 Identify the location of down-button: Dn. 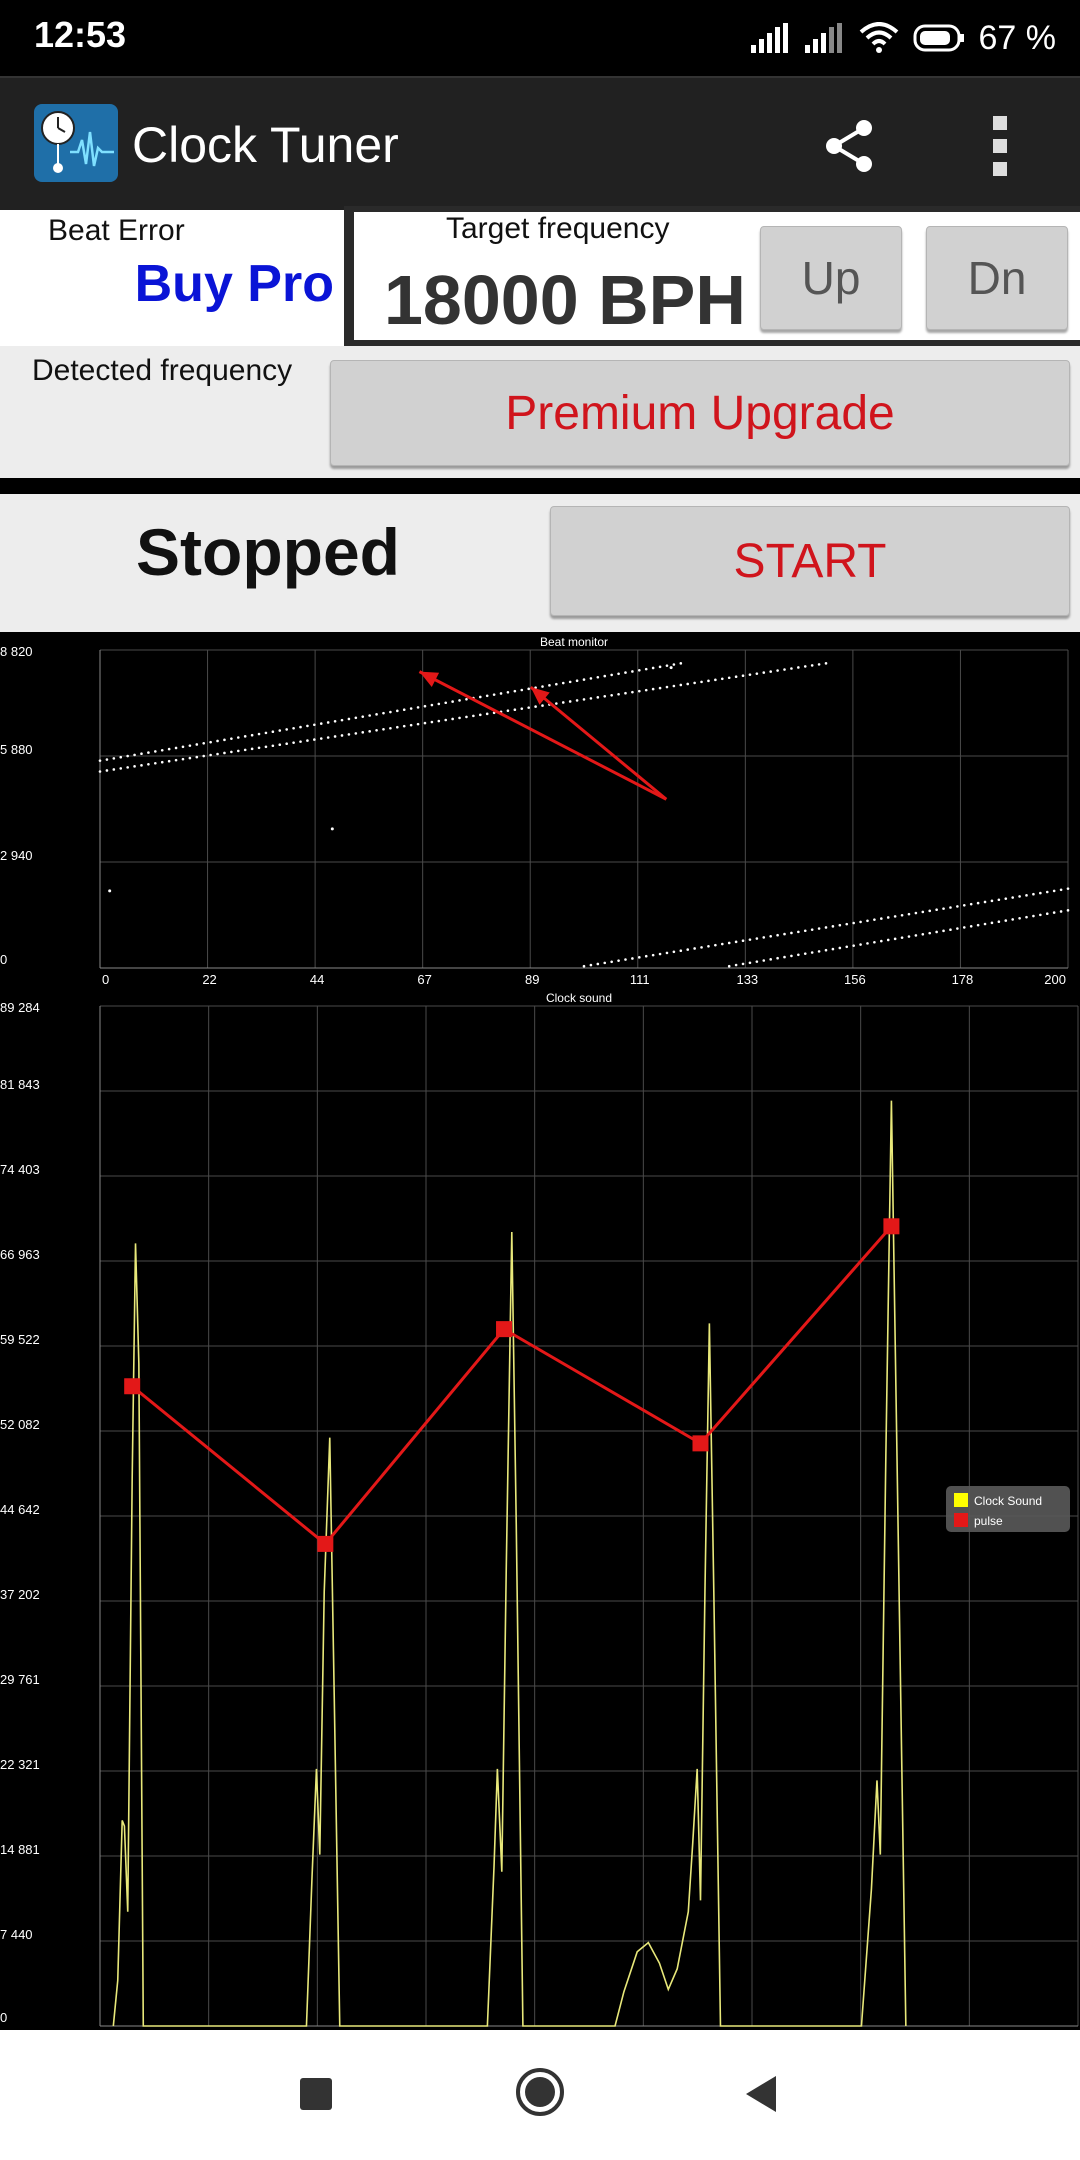
(997, 278).